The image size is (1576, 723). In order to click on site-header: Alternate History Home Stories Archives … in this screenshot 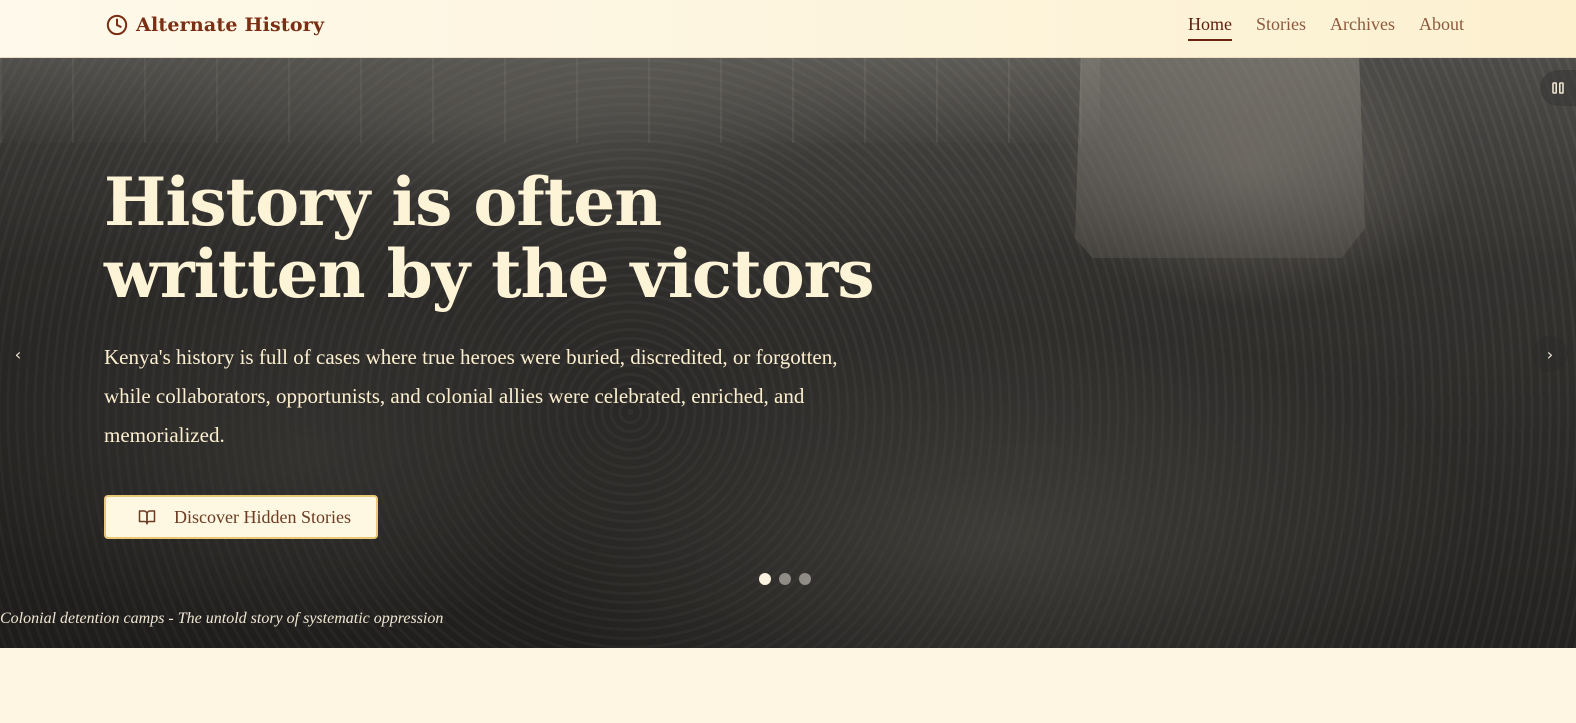, I will do `click(788, 29)`.